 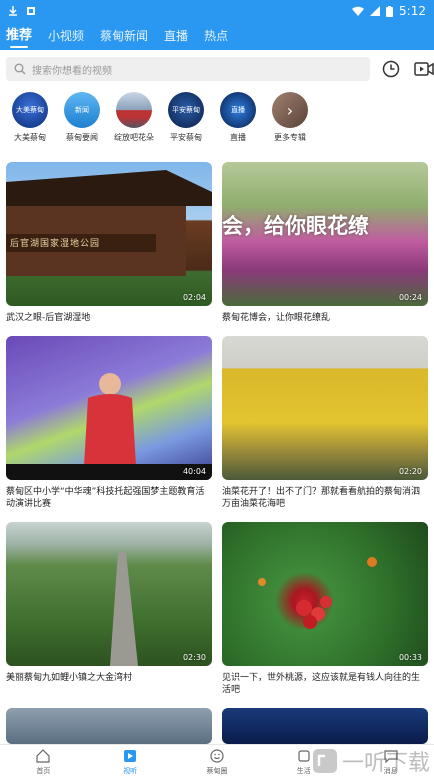 What do you see at coordinates (109, 594) in the screenshot?
I see `video-thumbnail: 02:30` at bounding box center [109, 594].